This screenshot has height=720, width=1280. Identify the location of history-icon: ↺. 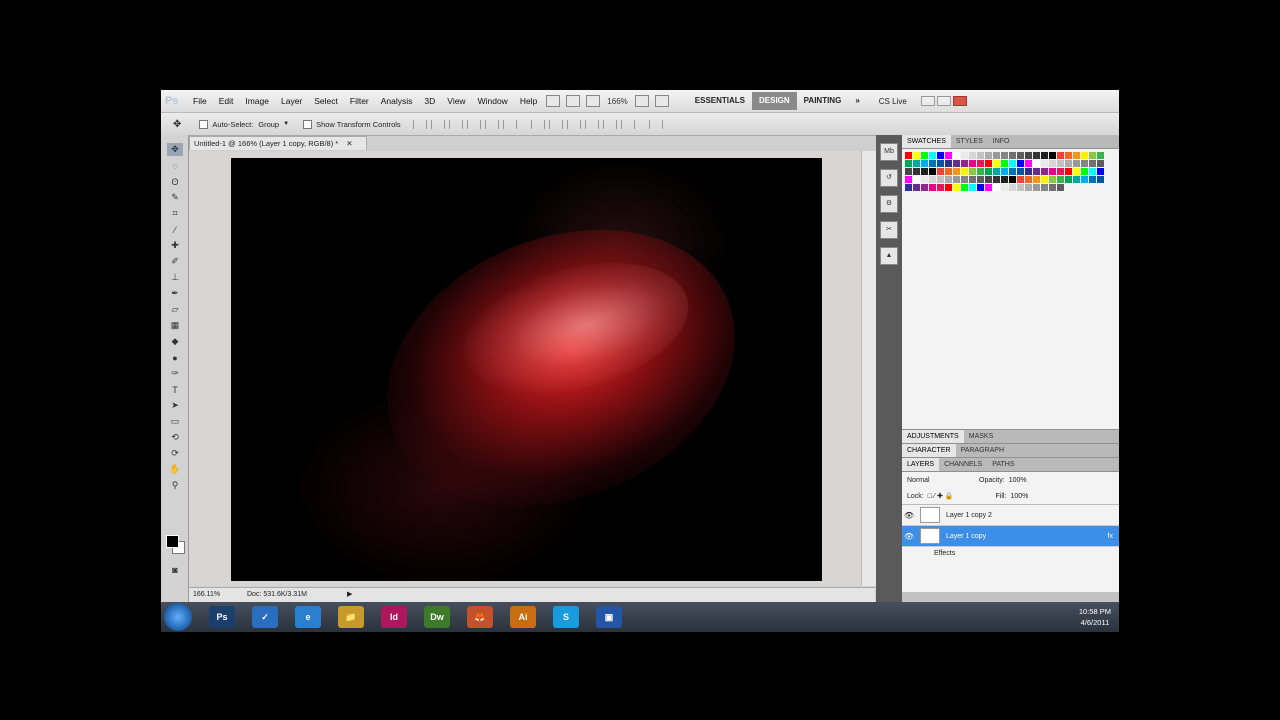
(889, 178).